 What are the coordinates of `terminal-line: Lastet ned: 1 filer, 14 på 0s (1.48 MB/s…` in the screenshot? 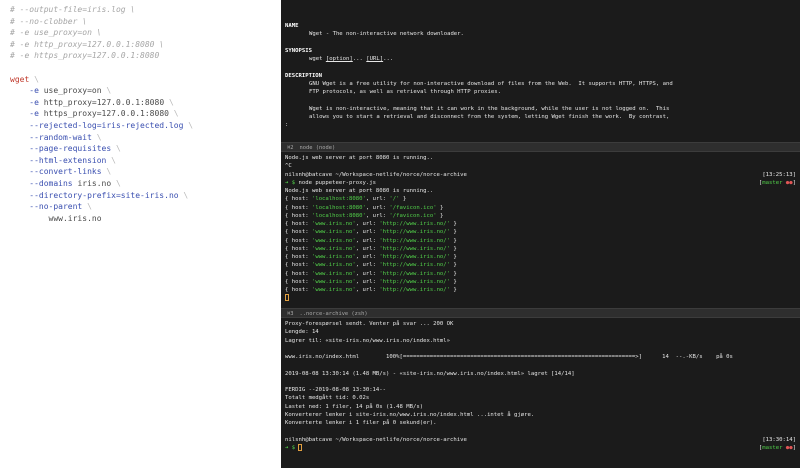 It's located at (354, 406).